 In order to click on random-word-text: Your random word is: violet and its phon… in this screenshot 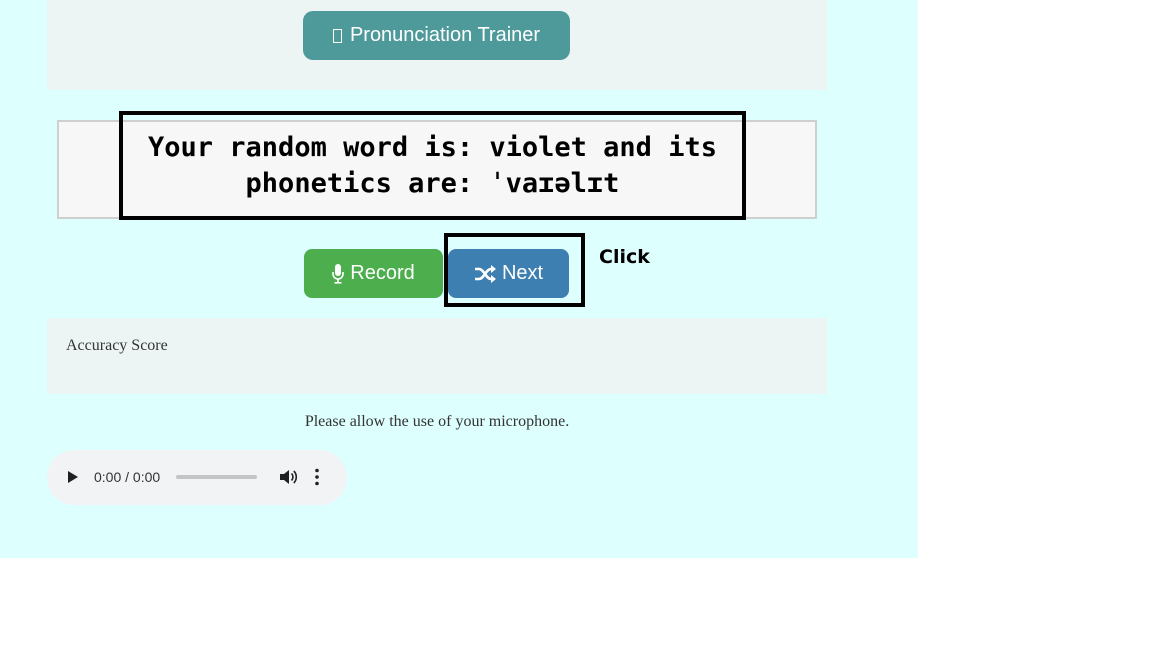, I will do `click(432, 166)`.